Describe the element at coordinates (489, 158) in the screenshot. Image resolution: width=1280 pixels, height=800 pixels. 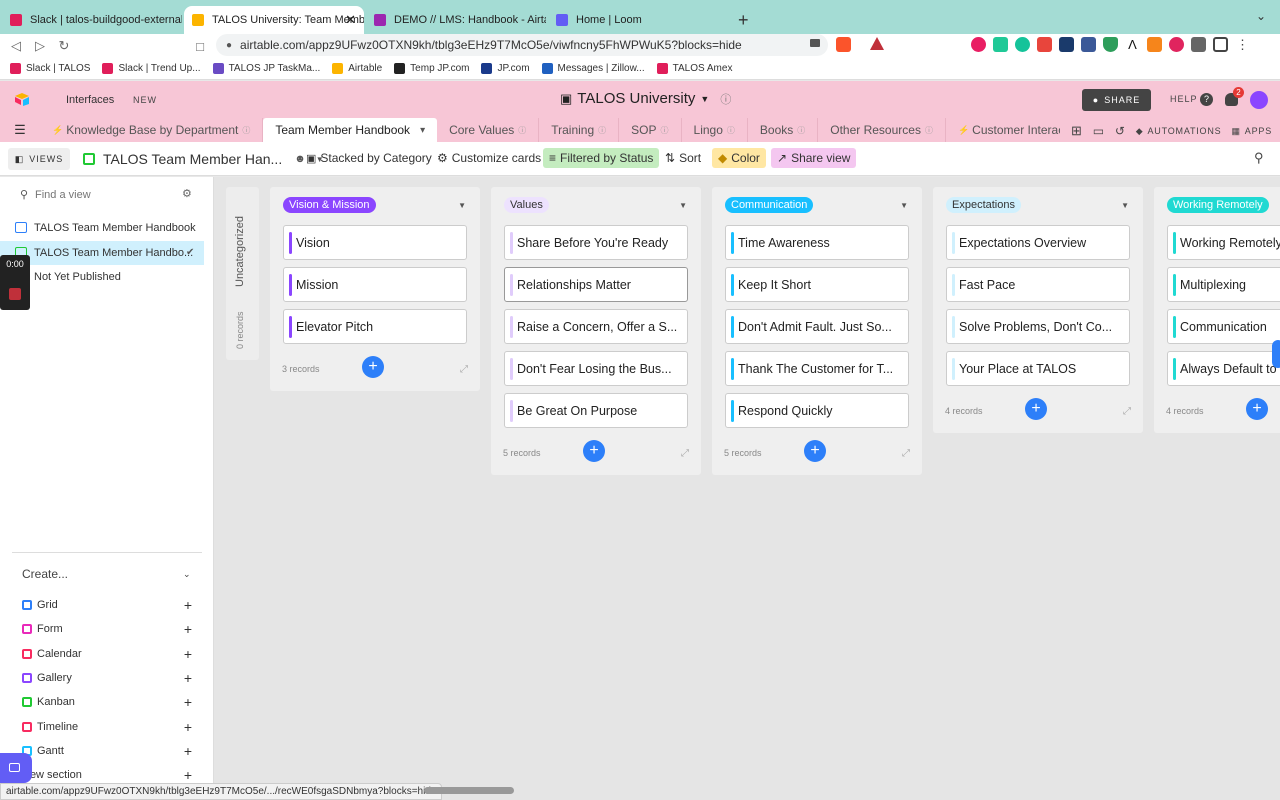
I see `customize-cards-button: ⚙ Customize cards` at that location.